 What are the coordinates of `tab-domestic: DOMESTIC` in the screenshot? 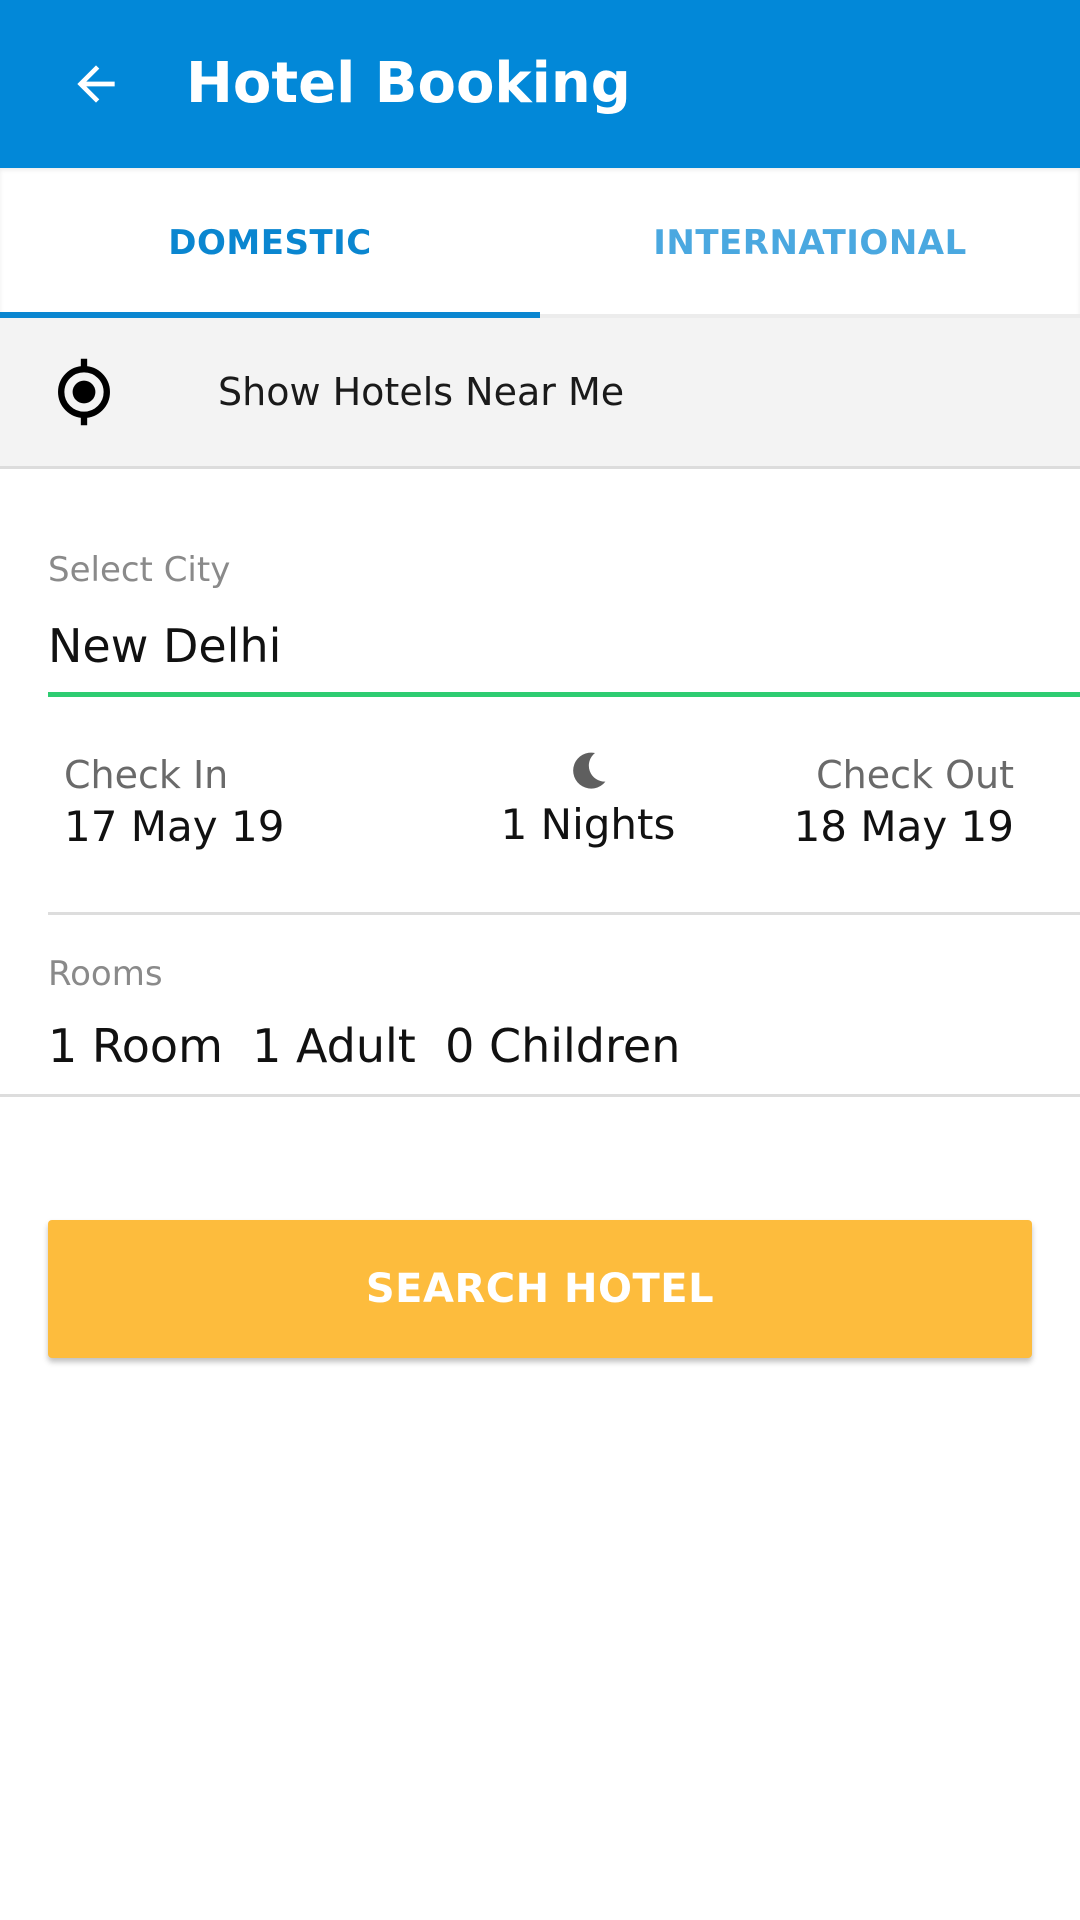 It's located at (270, 243).